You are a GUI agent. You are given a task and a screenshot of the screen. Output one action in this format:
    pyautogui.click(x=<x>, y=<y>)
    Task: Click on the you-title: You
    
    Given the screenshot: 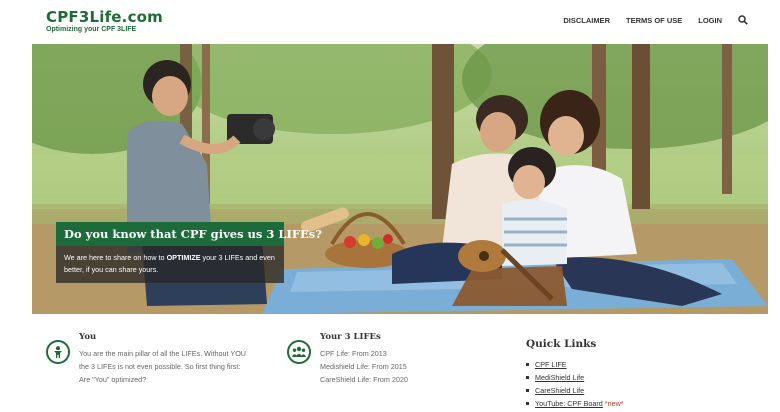 What is the action you would take?
    pyautogui.click(x=88, y=337)
    